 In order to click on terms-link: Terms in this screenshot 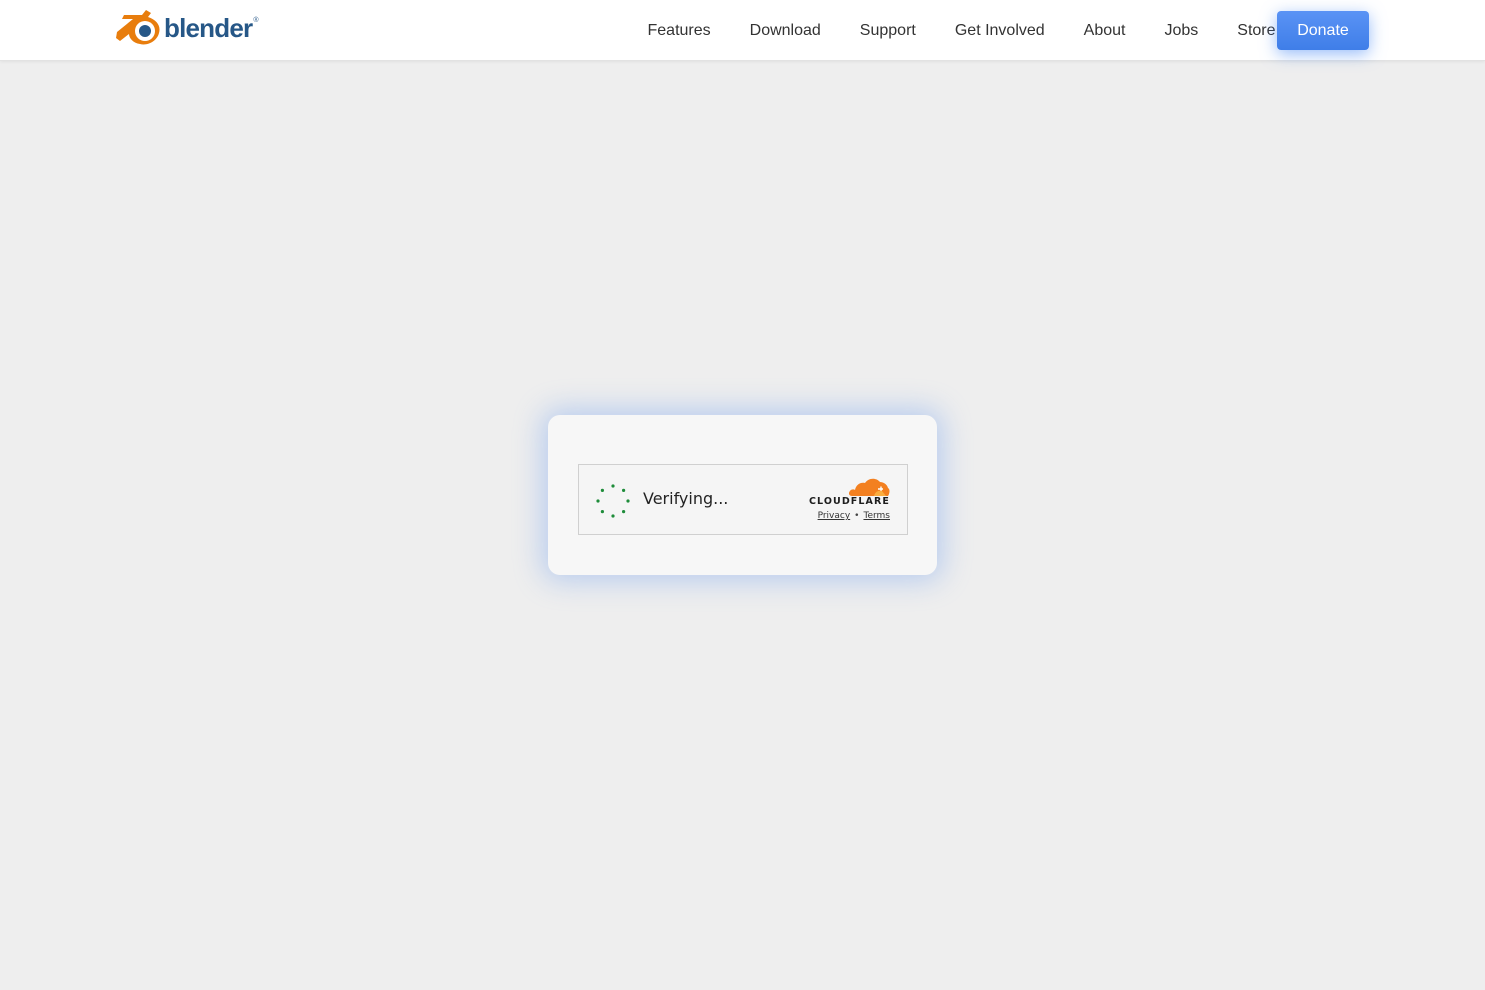, I will do `click(876, 516)`.